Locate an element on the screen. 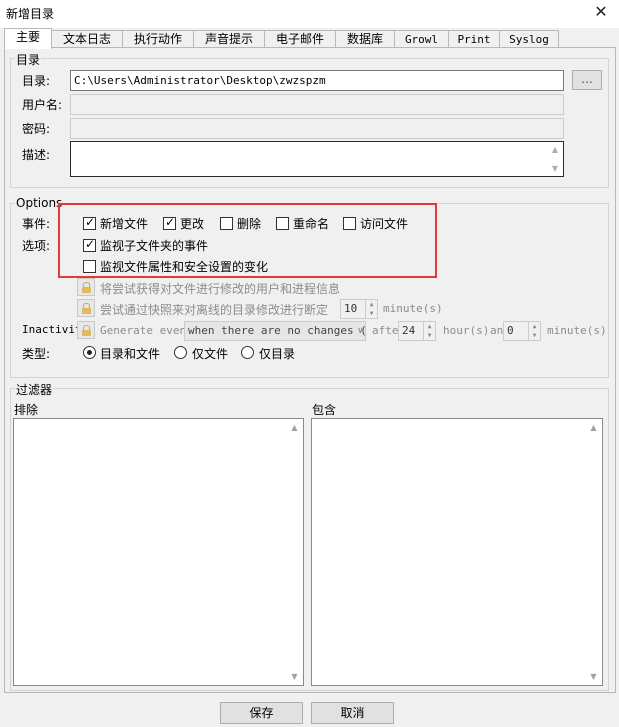 The width and height of the screenshot is (619, 727). snapshot-minutes-spinner: 10 ▲ ▼ is located at coordinates (359, 309).